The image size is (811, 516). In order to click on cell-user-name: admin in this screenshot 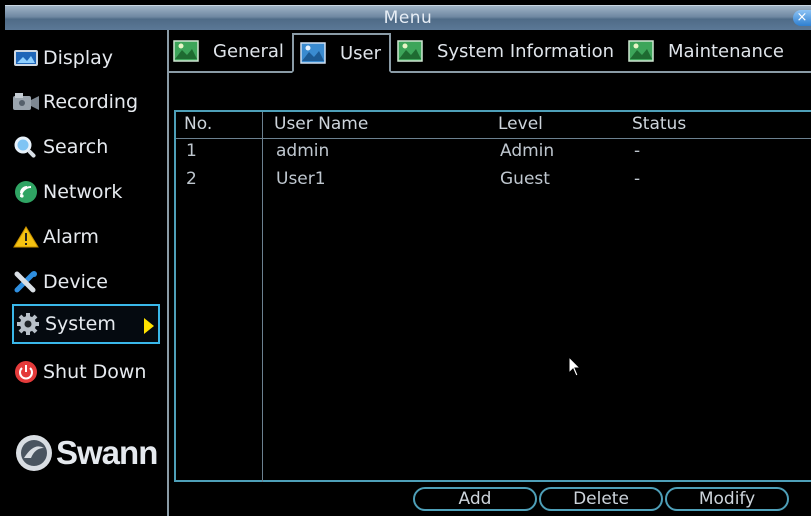, I will do `click(303, 151)`.